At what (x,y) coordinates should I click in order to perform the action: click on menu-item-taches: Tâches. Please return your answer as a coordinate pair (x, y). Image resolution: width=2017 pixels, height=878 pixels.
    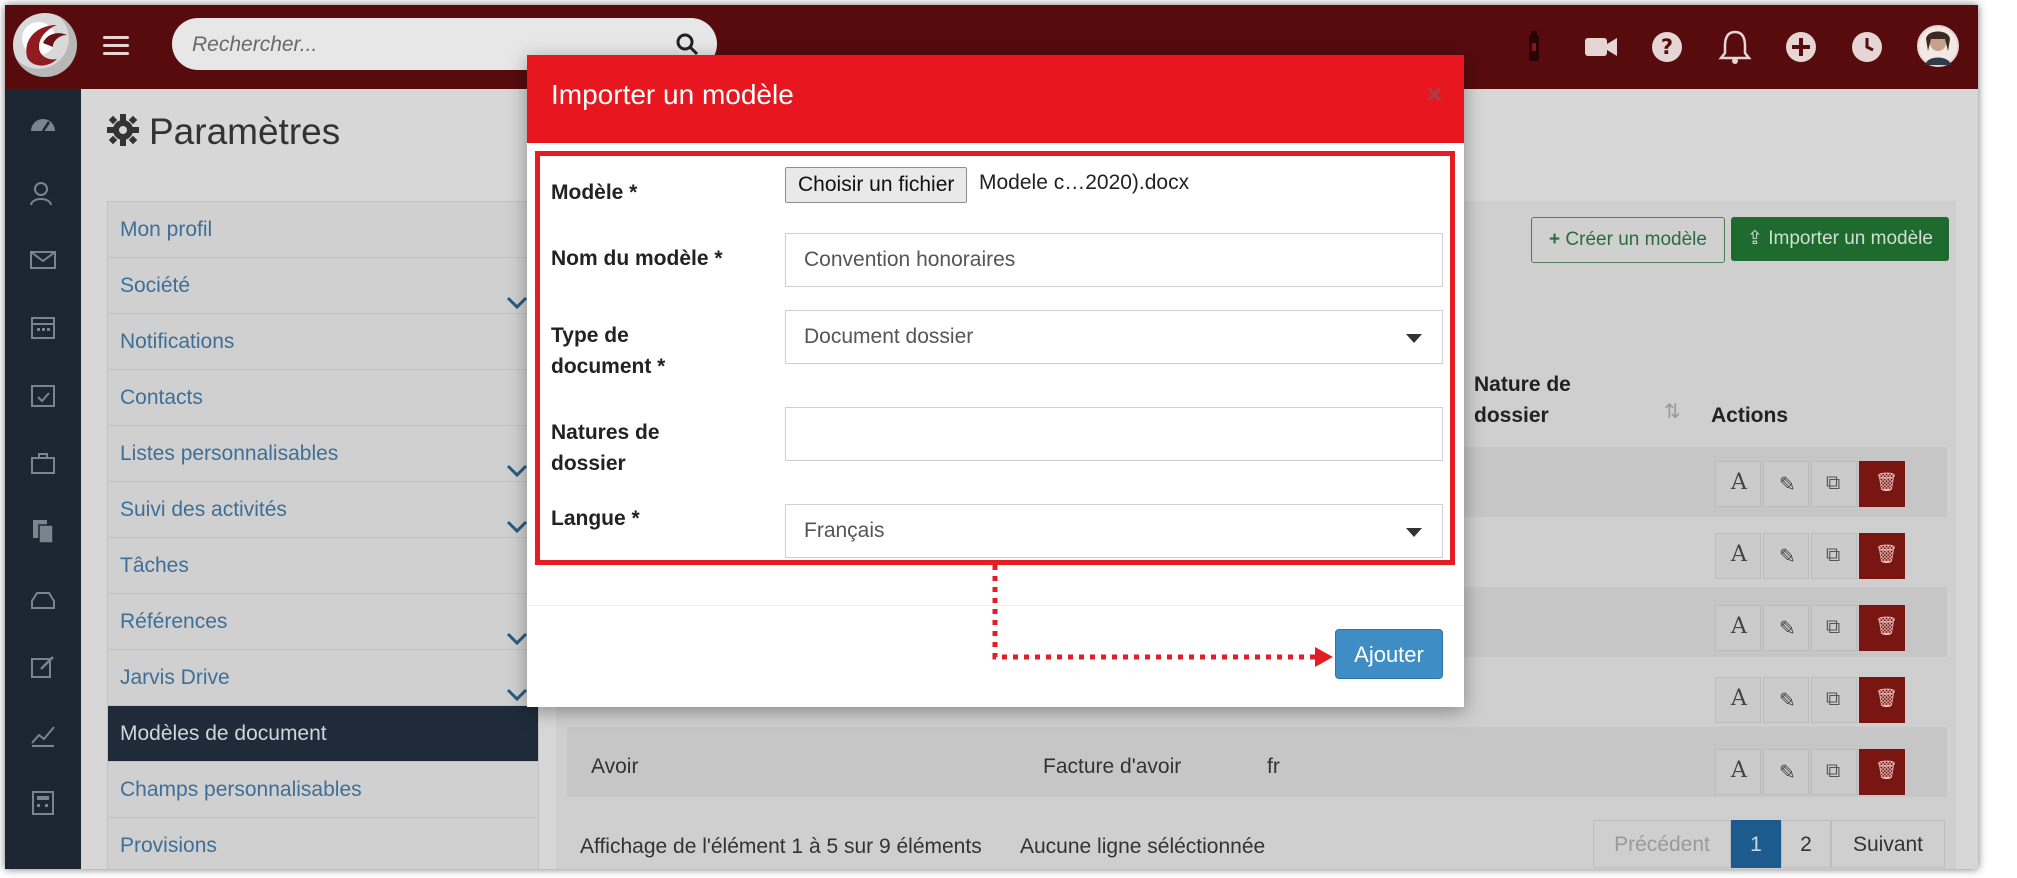
    Looking at the image, I should click on (323, 566).